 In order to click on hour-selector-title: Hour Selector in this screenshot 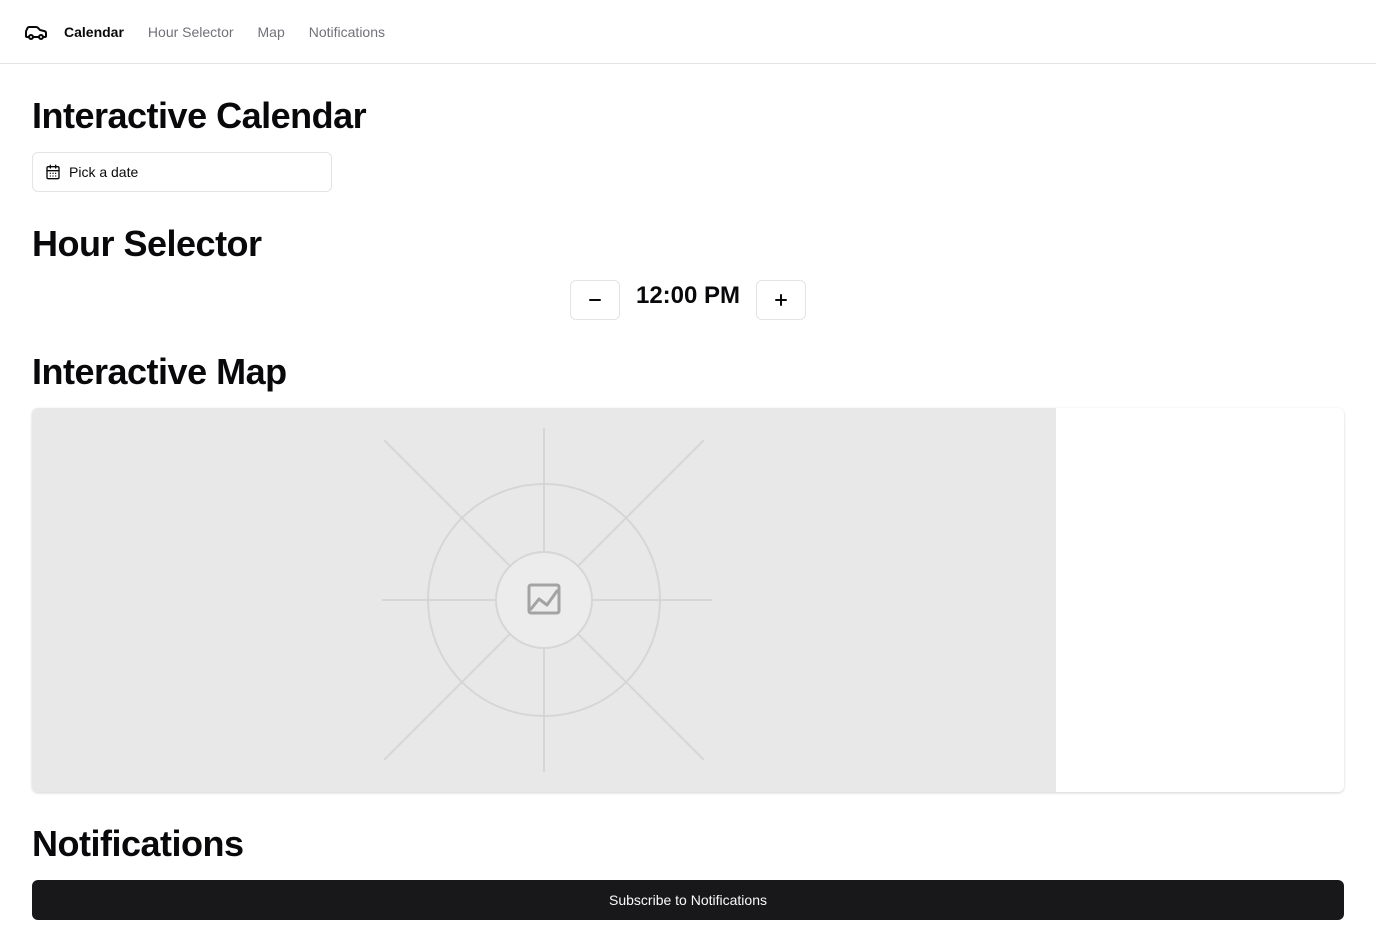, I will do `click(147, 243)`.